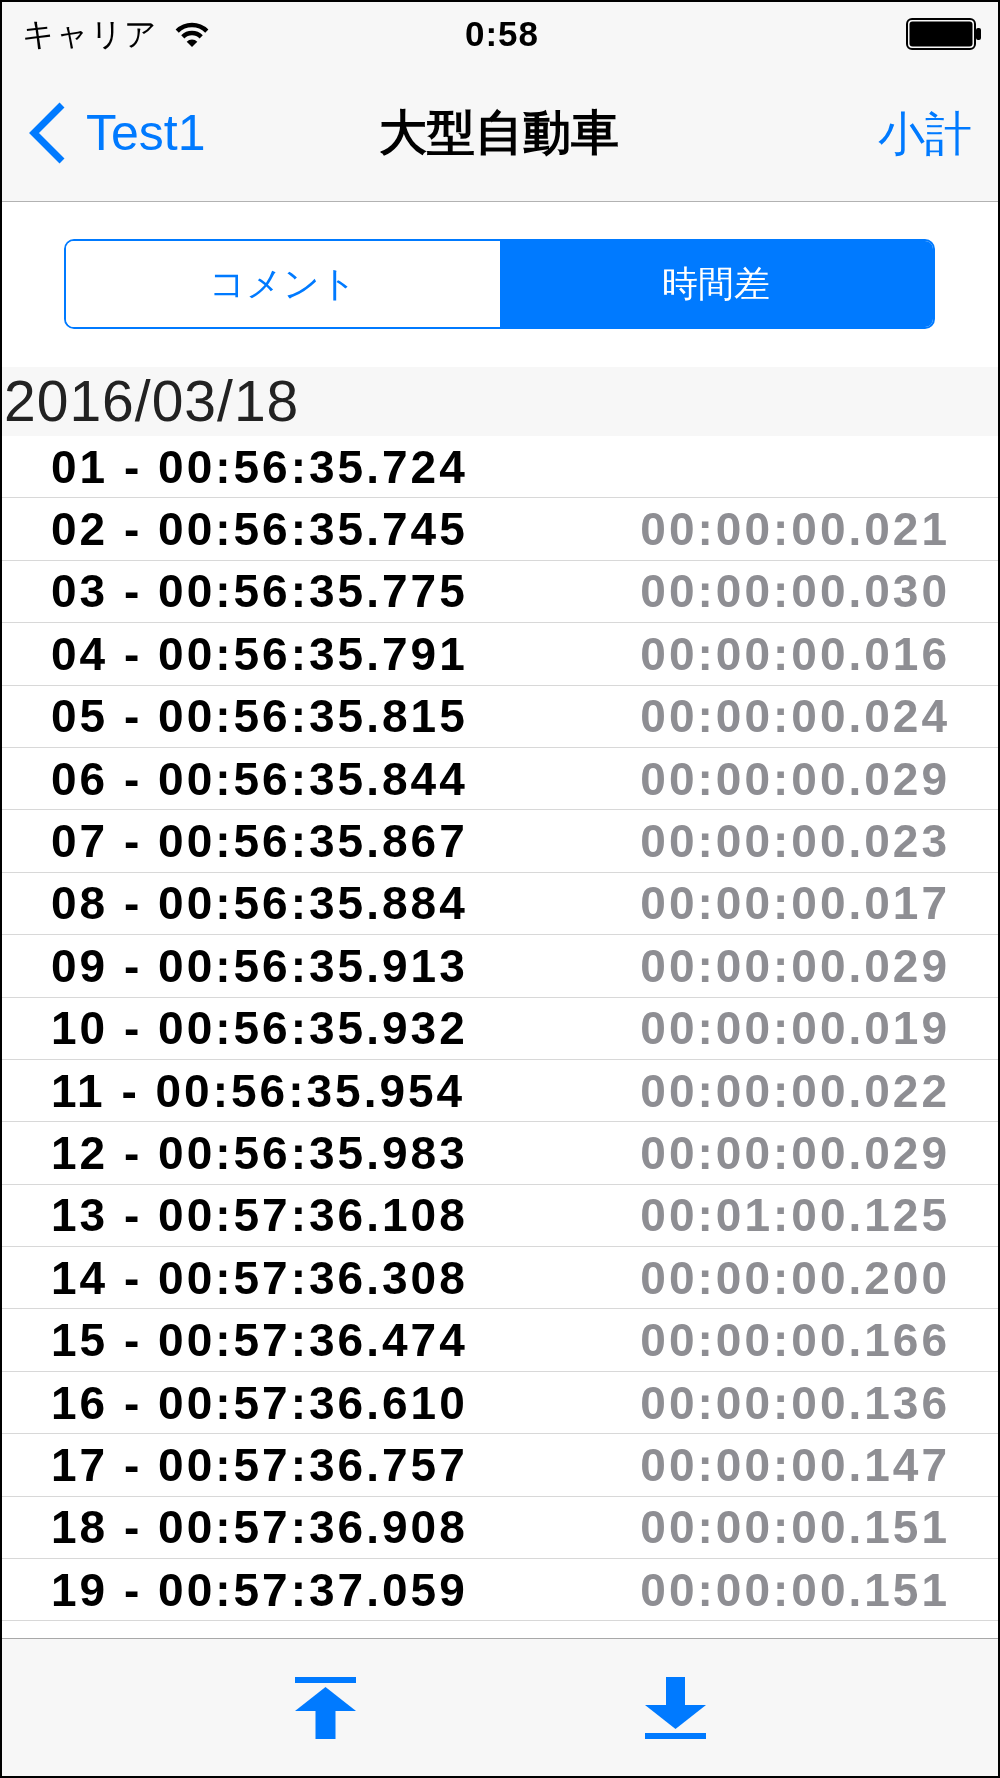 The width and height of the screenshot is (1000, 1778). What do you see at coordinates (90, 33) in the screenshot?
I see `carrier-label: キャリア` at bounding box center [90, 33].